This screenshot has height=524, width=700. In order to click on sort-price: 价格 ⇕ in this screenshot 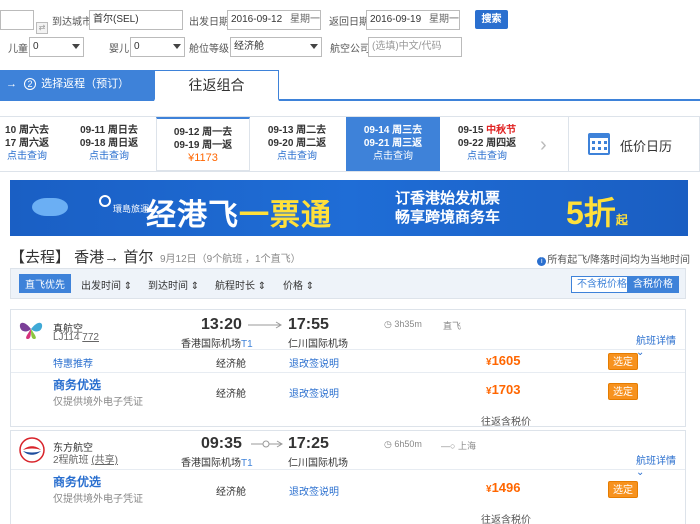, I will do `click(298, 284)`.